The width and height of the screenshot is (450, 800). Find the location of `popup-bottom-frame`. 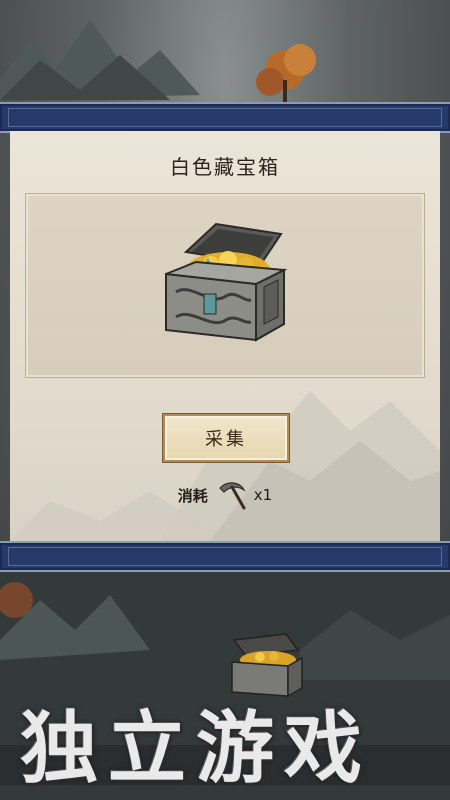

popup-bottom-frame is located at coordinates (225, 556).